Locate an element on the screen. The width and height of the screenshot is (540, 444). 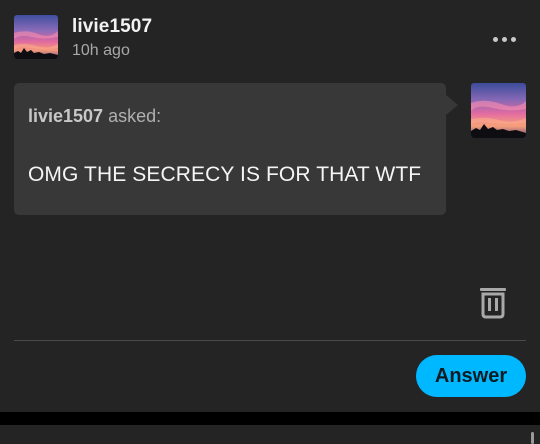
post-timestamp: 10h ago is located at coordinates (101, 50).